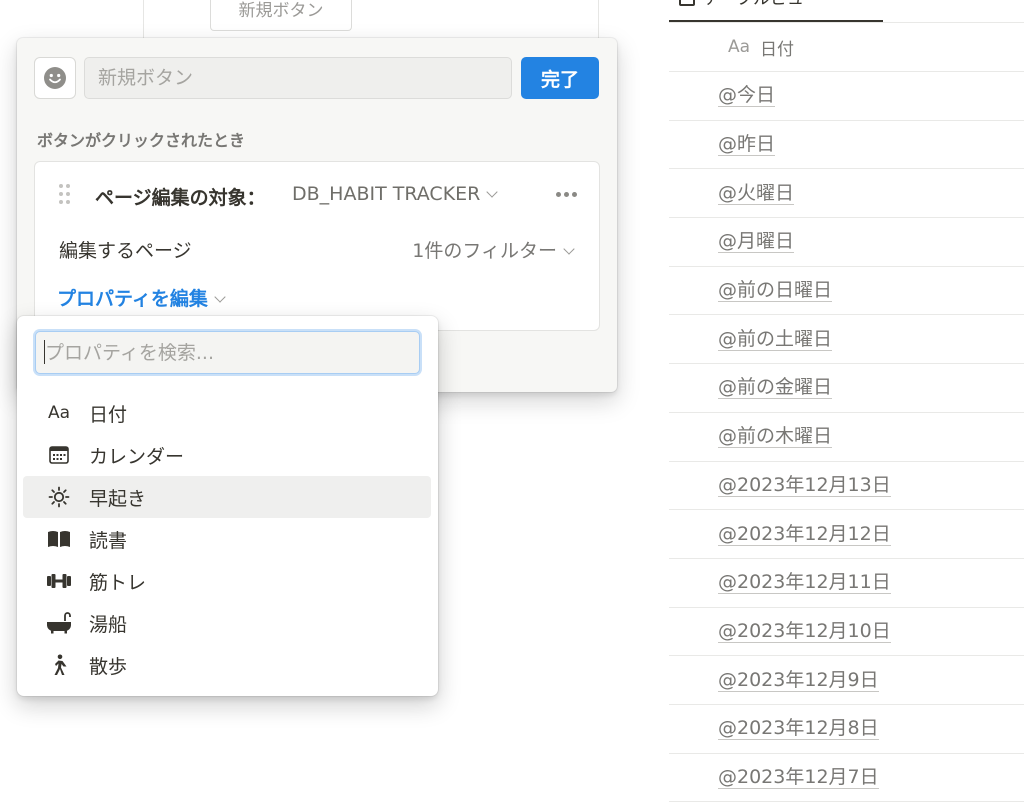  Describe the element at coordinates (180, 198) in the screenshot. I see `action-title: ページ編集の対象：` at that location.